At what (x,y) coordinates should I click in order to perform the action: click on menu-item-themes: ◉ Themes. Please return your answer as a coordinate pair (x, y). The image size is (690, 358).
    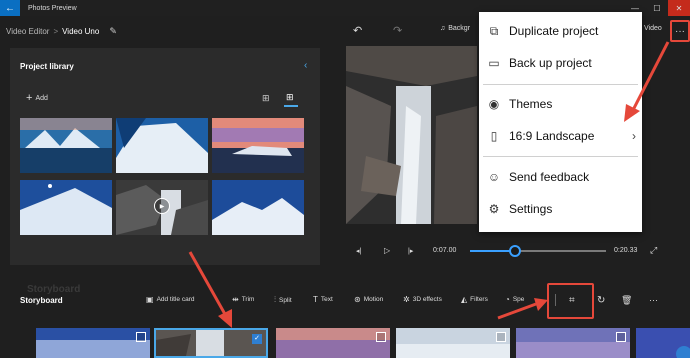
    Looking at the image, I should click on (560, 104).